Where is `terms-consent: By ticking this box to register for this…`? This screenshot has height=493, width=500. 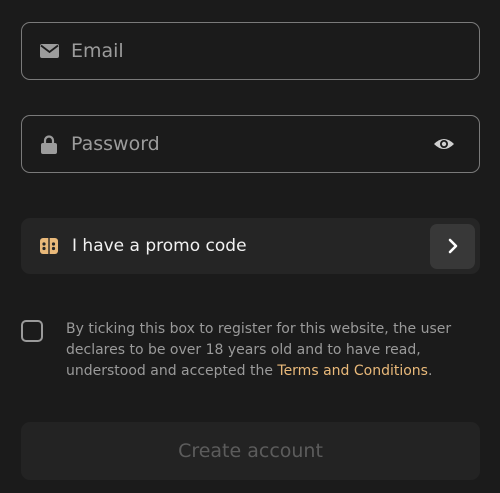
terms-consent: By ticking this box to register for this… is located at coordinates (250, 350).